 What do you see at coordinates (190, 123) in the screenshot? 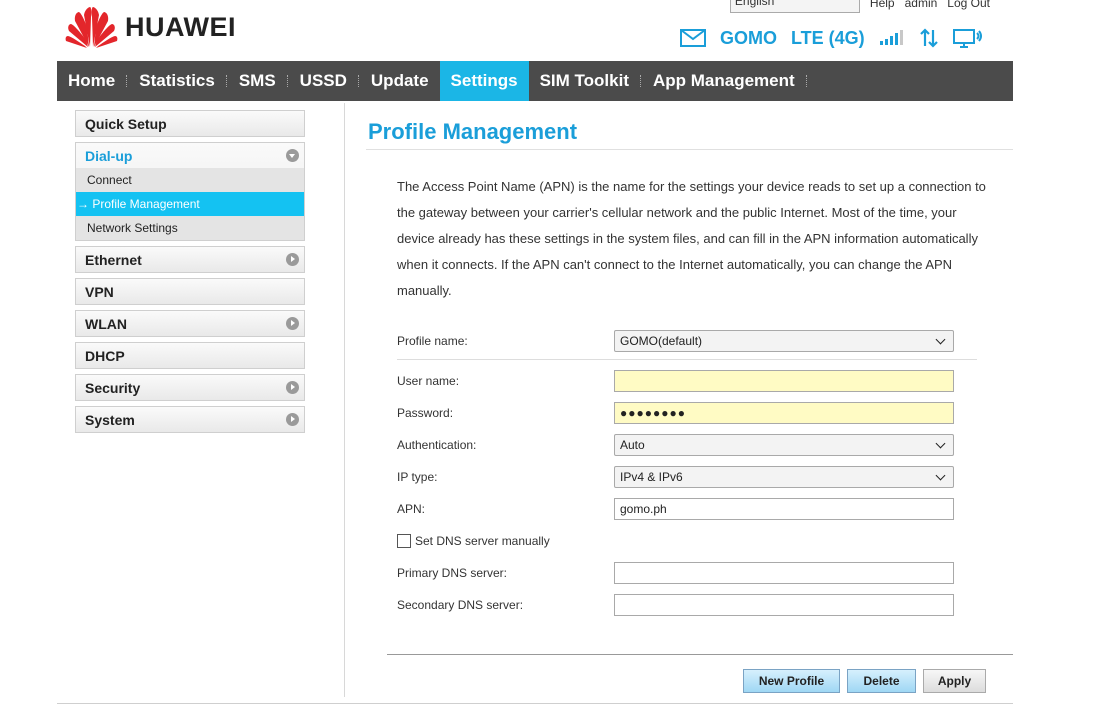
I see `sidebar-item-quick-setup: Quick Setup` at bounding box center [190, 123].